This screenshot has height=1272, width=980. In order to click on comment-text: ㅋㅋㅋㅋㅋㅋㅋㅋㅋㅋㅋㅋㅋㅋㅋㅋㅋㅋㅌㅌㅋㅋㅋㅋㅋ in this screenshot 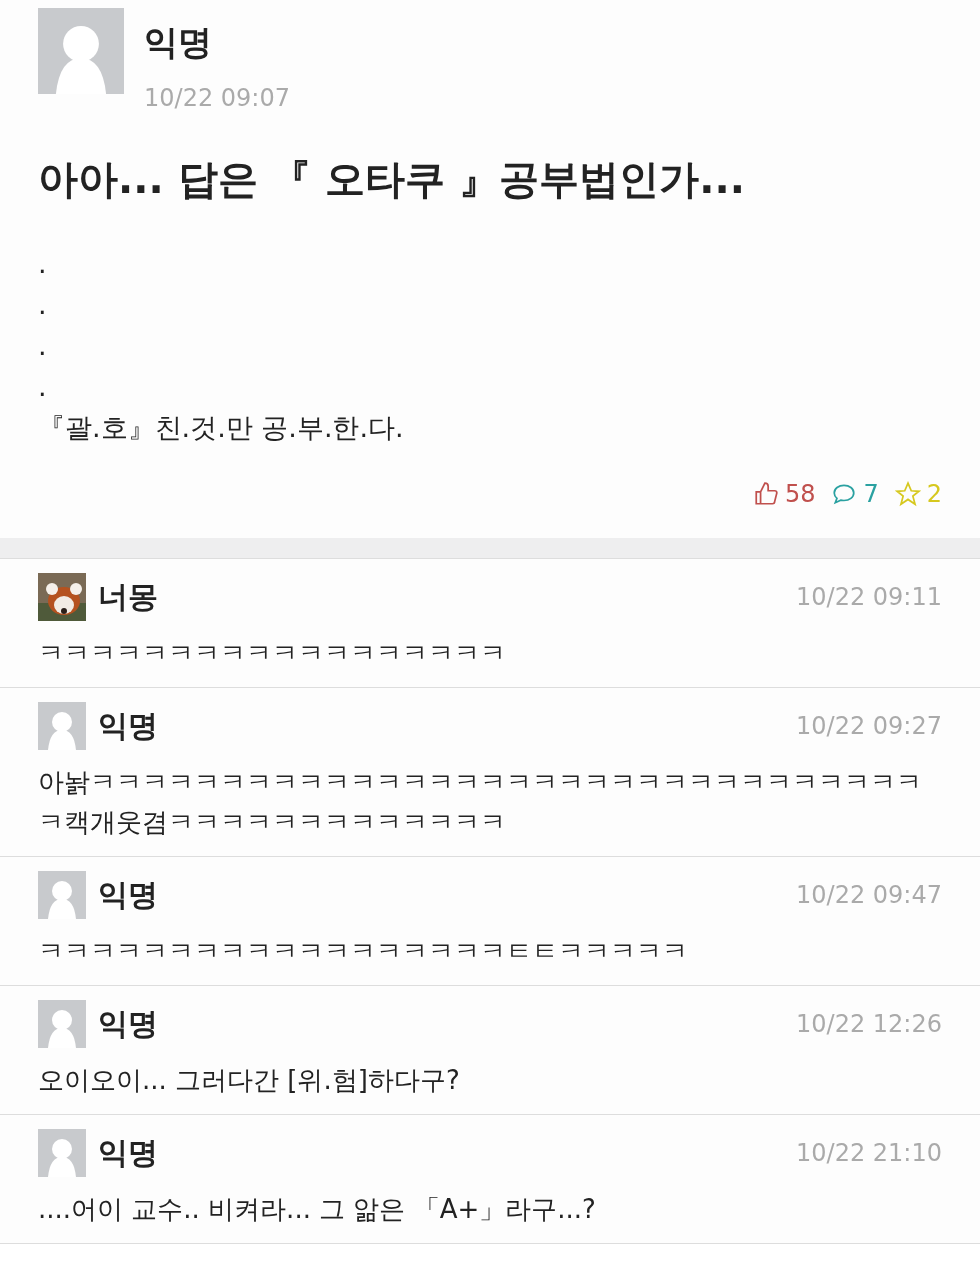, I will do `click(363, 951)`.